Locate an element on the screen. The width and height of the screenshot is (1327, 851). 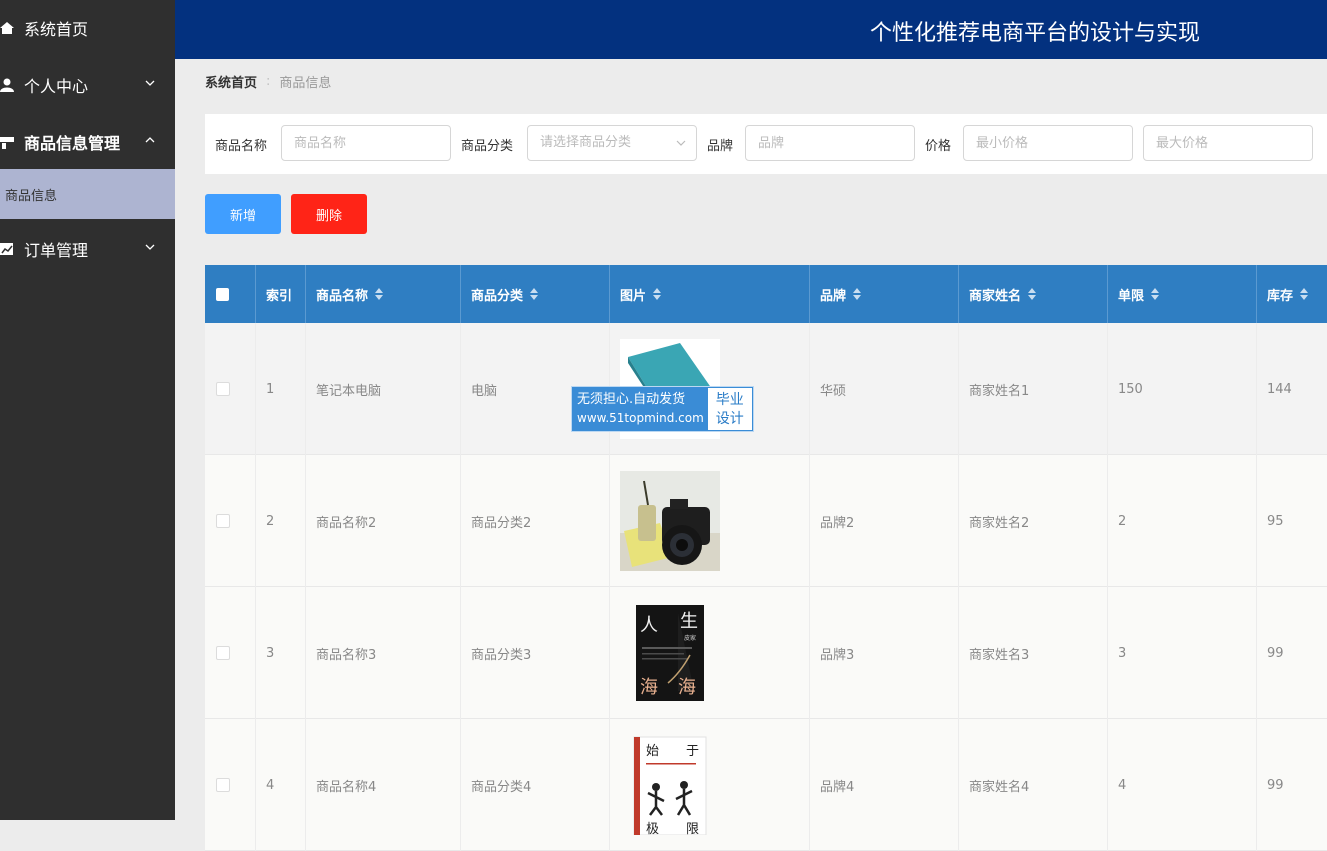
select-all-cell is located at coordinates (230, 294).